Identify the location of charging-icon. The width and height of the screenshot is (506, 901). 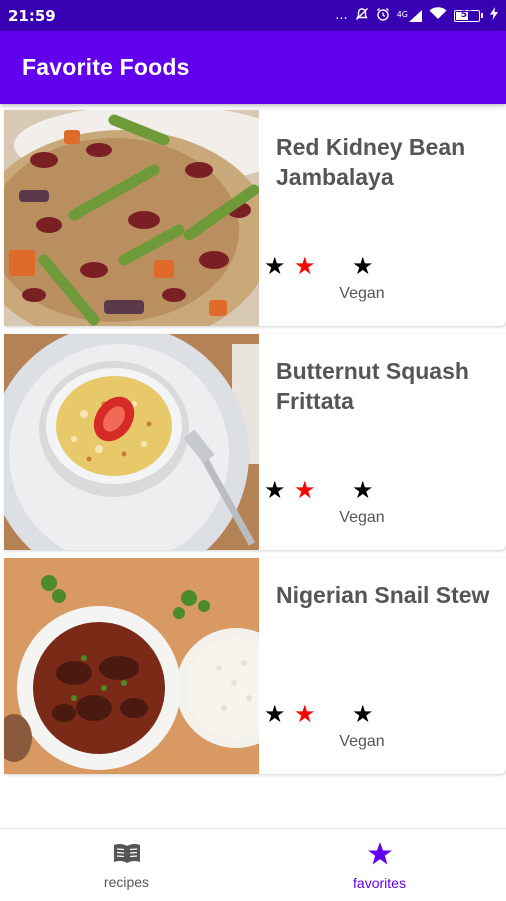
(494, 15).